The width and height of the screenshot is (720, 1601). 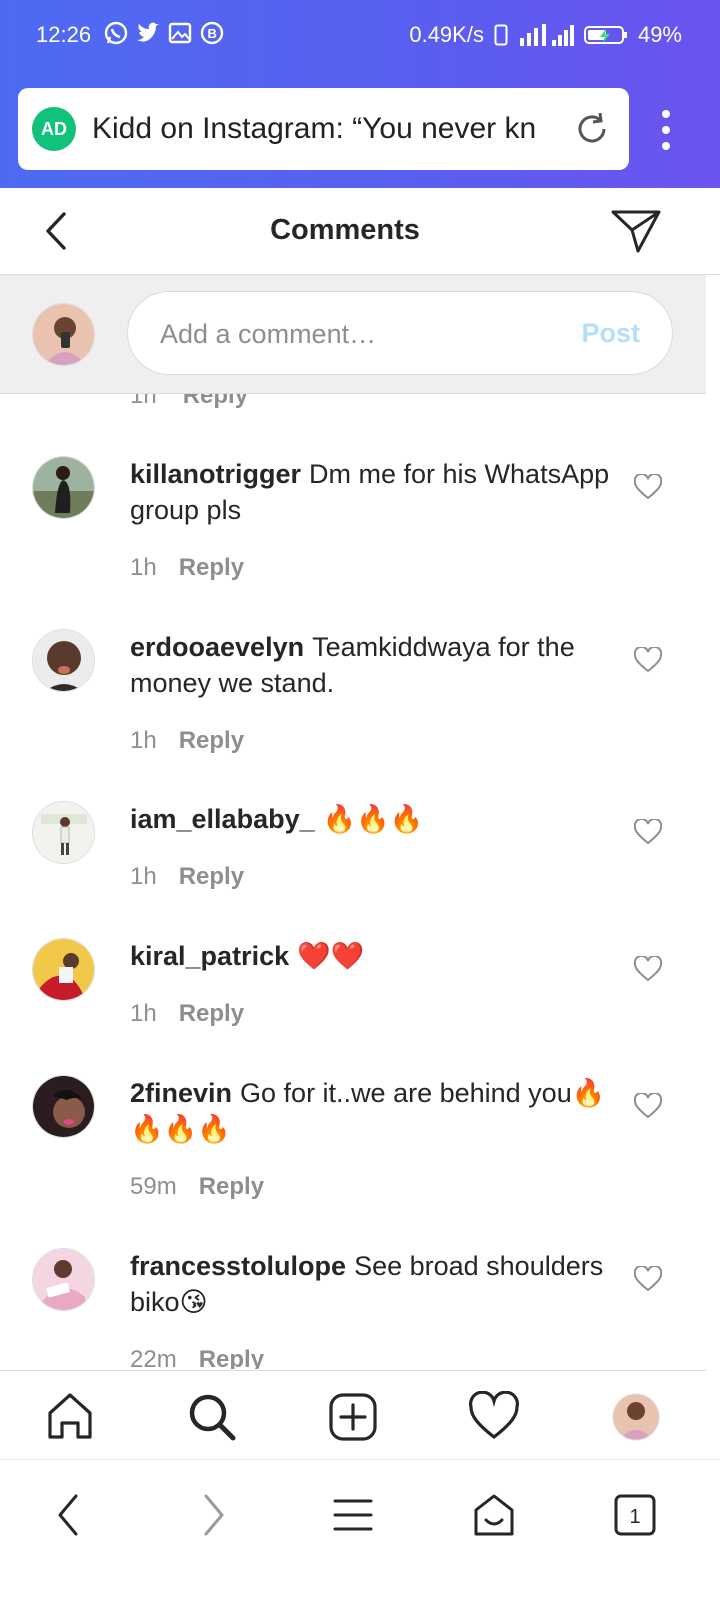 I want to click on b-badge-icon: B, so click(x=212, y=33).